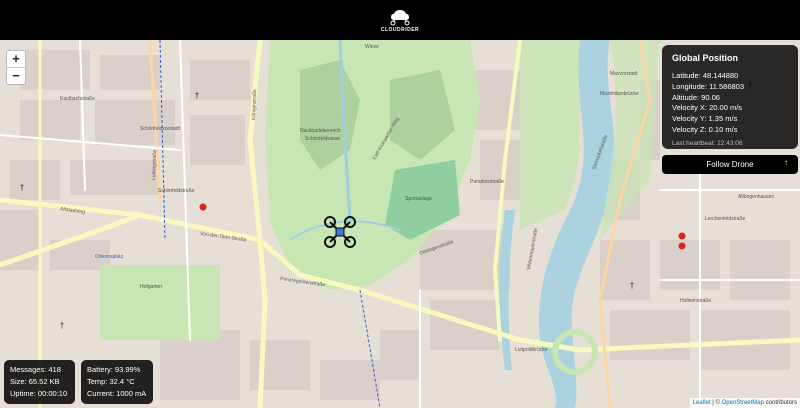  I want to click on map-label: Königinstraße, so click(254, 104).